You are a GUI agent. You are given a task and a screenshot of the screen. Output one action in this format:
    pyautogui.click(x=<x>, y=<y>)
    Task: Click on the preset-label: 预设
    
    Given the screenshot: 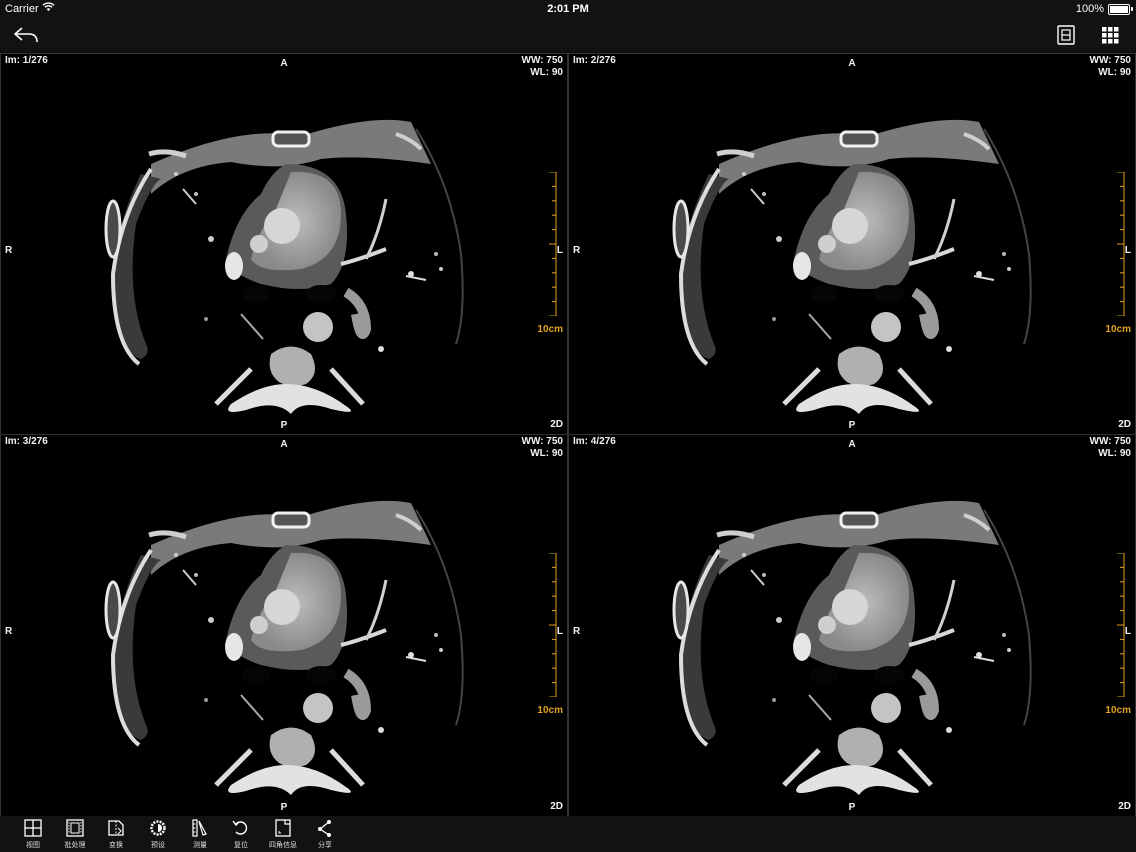 What is the action you would take?
    pyautogui.click(x=158, y=845)
    